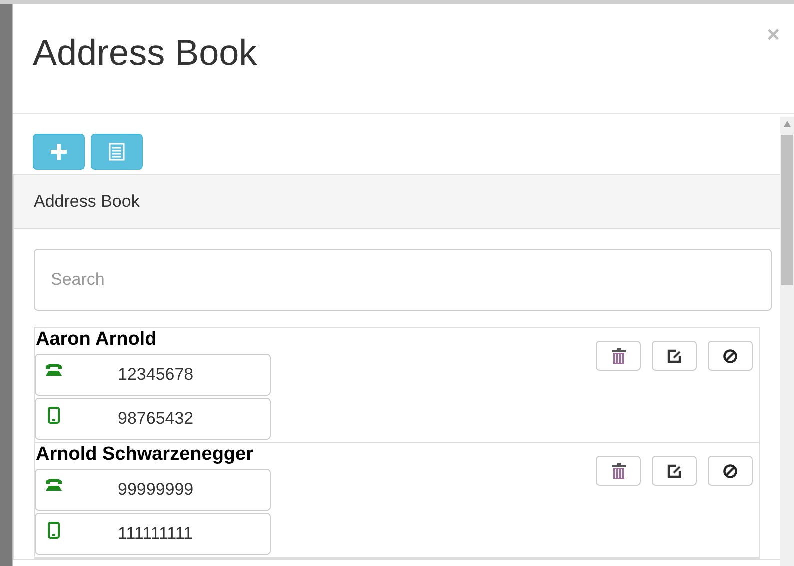 The width and height of the screenshot is (794, 566). What do you see at coordinates (397, 202) in the screenshot?
I see `panel-heading: Address Book` at bounding box center [397, 202].